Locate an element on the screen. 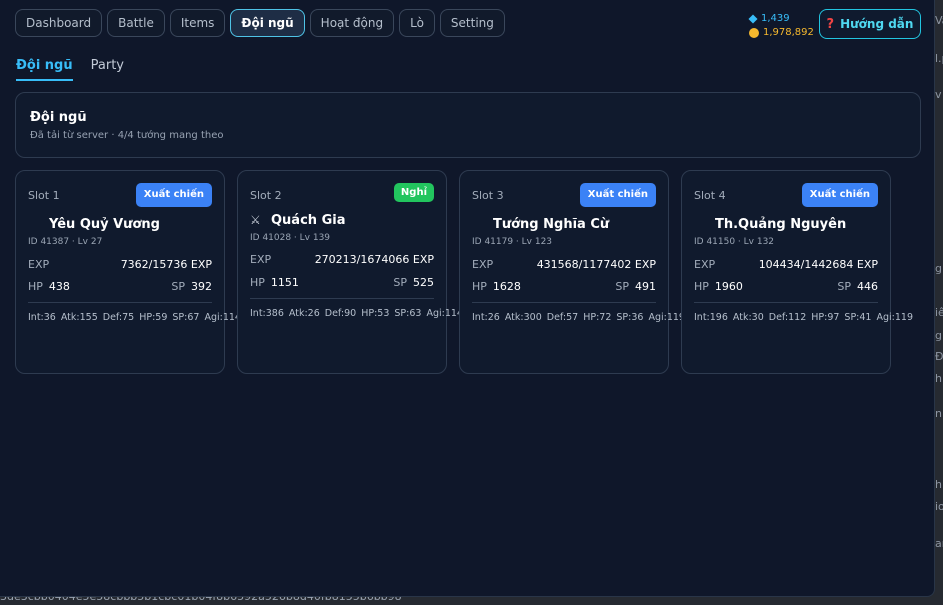 The height and width of the screenshot is (605, 943). hp-sp-row: HP 1628 SP 491 is located at coordinates (564, 286).